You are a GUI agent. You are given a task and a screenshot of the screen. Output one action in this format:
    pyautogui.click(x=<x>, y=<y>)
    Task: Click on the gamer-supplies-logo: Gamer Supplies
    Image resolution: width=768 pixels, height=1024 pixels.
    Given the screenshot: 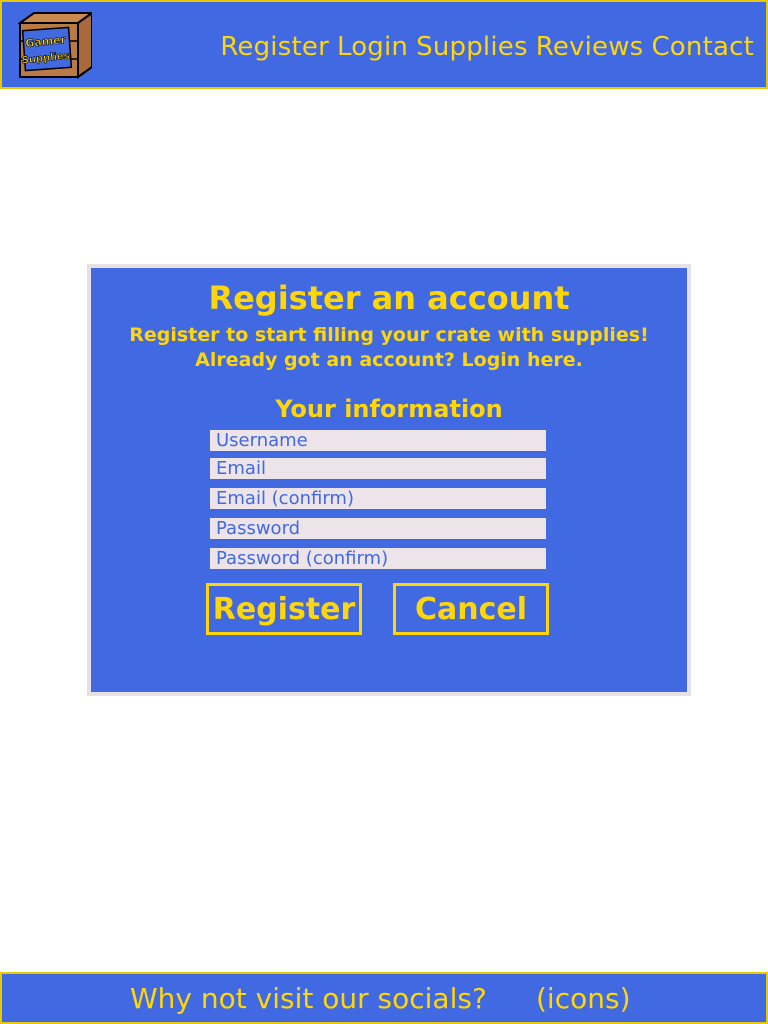 What is the action you would take?
    pyautogui.click(x=55, y=45)
    